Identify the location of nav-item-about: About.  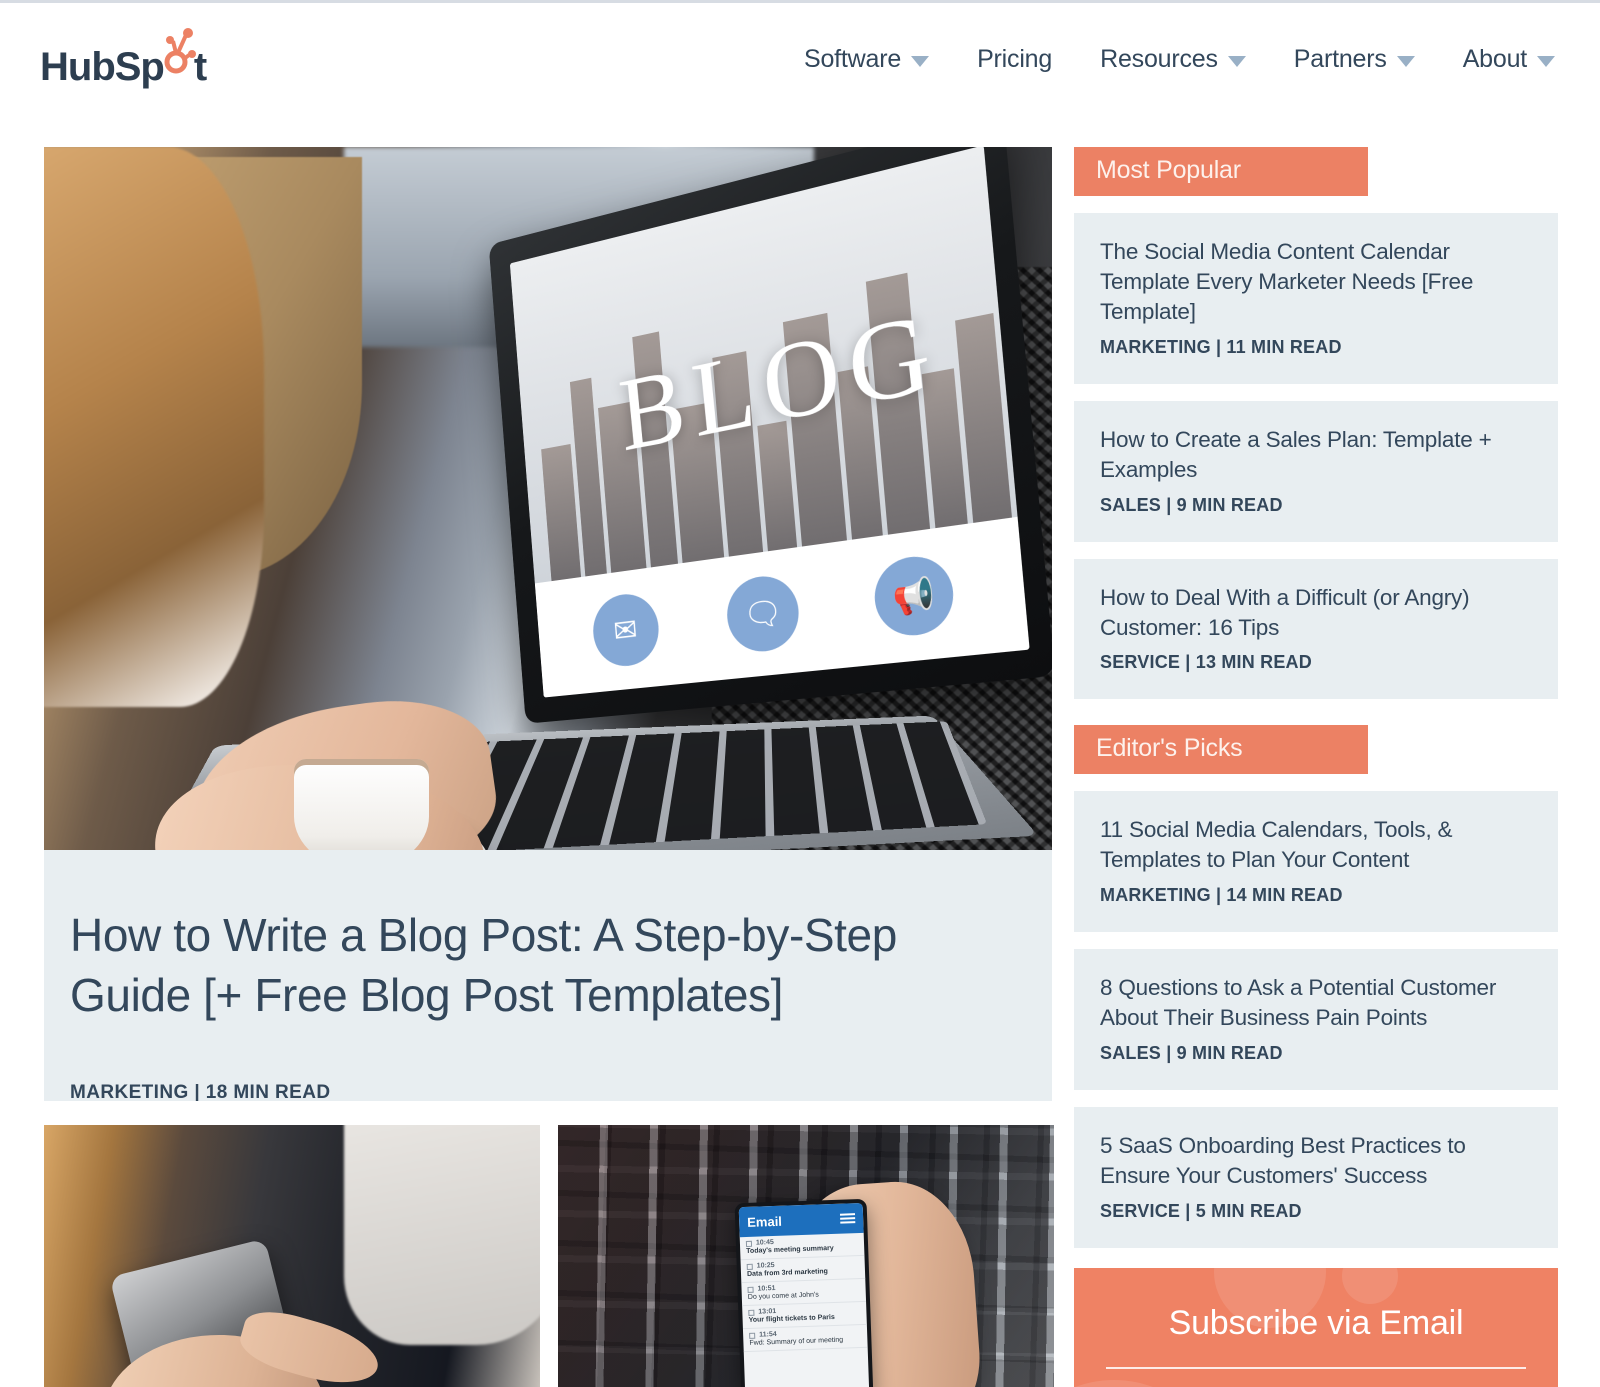
(1509, 59).